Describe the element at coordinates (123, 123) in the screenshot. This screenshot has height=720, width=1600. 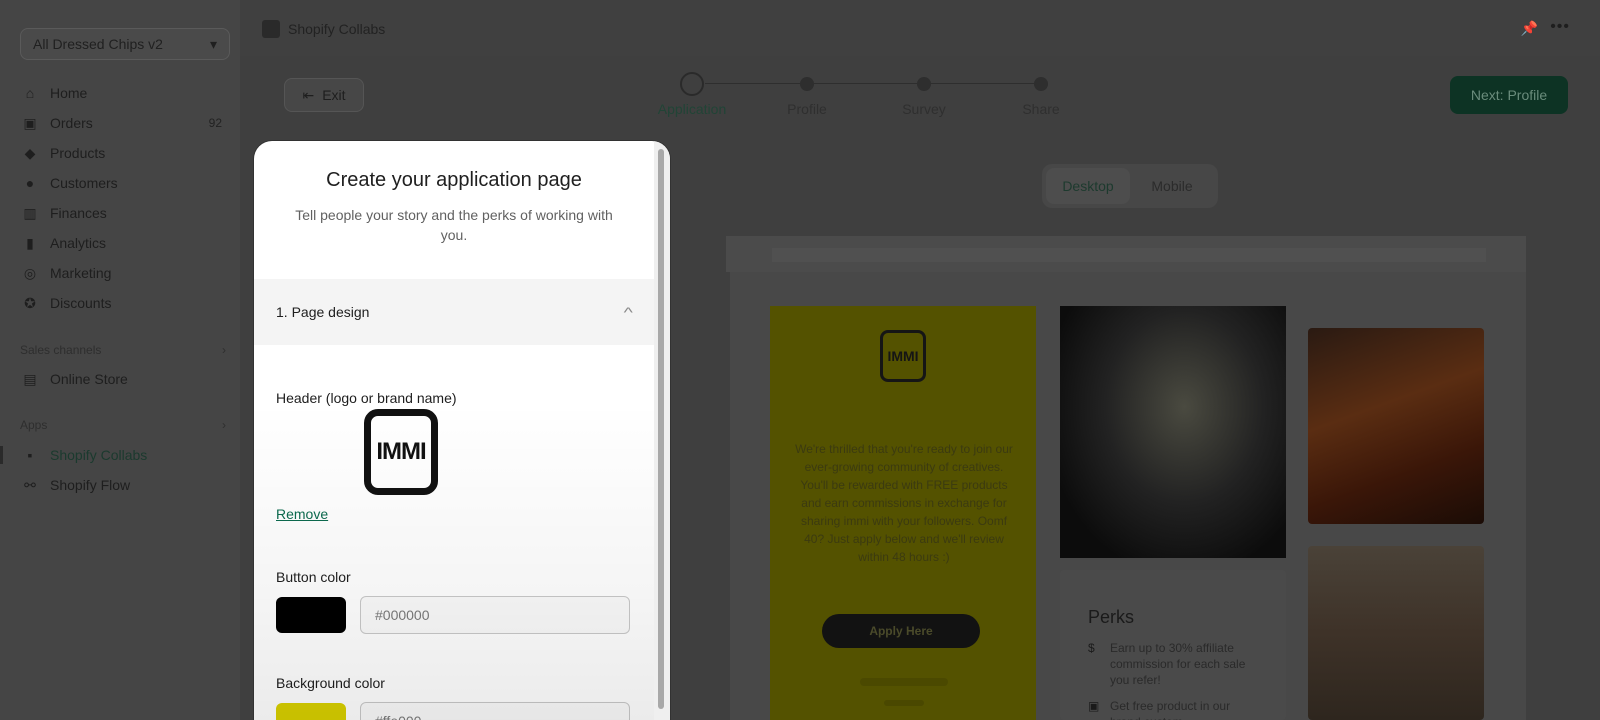
I see `sidebar-item-orders: ▣ Orders 92` at that location.